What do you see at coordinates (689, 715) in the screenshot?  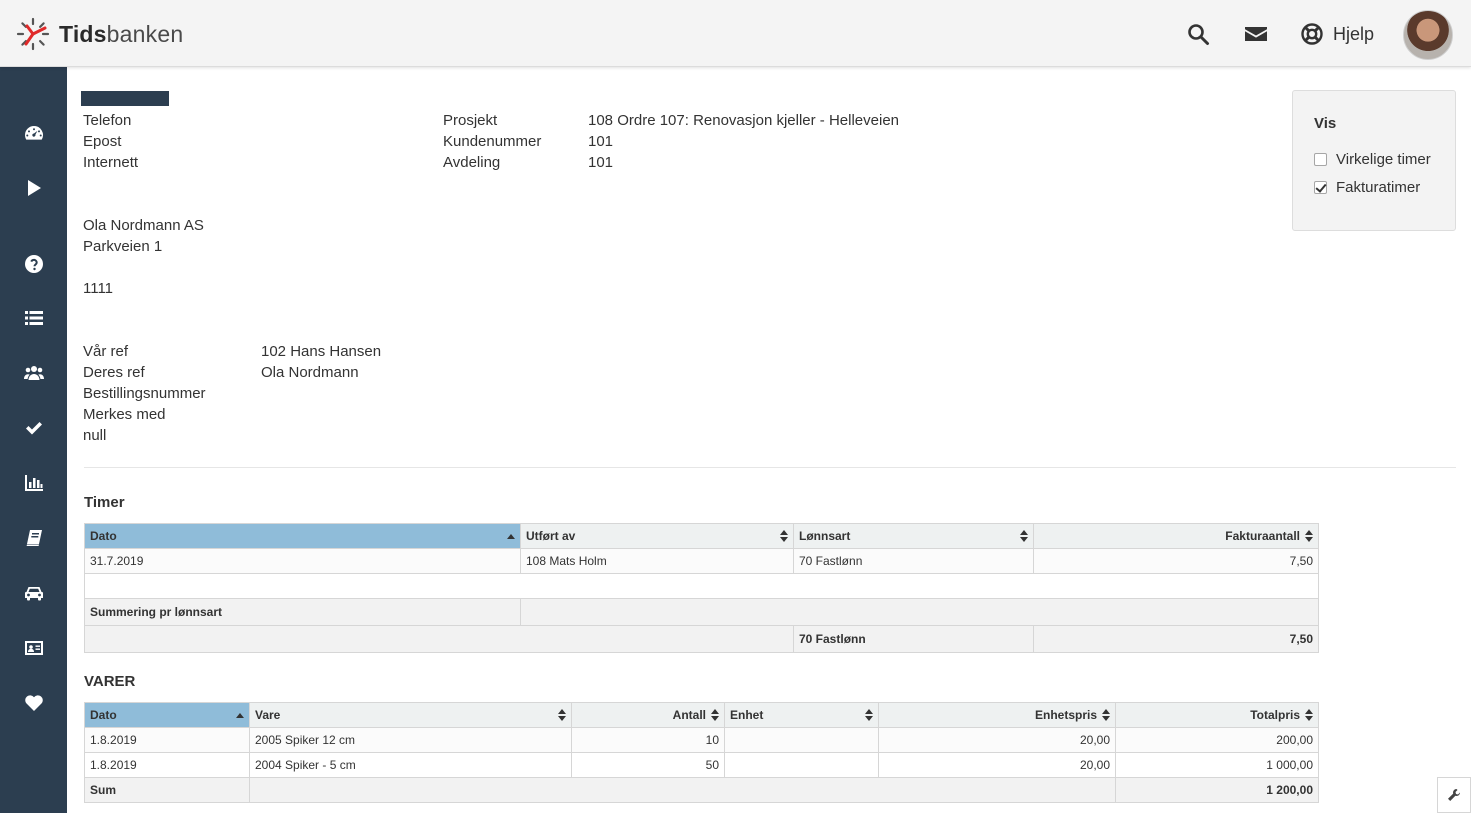 I see `varer-col-quantity-label: Antall` at bounding box center [689, 715].